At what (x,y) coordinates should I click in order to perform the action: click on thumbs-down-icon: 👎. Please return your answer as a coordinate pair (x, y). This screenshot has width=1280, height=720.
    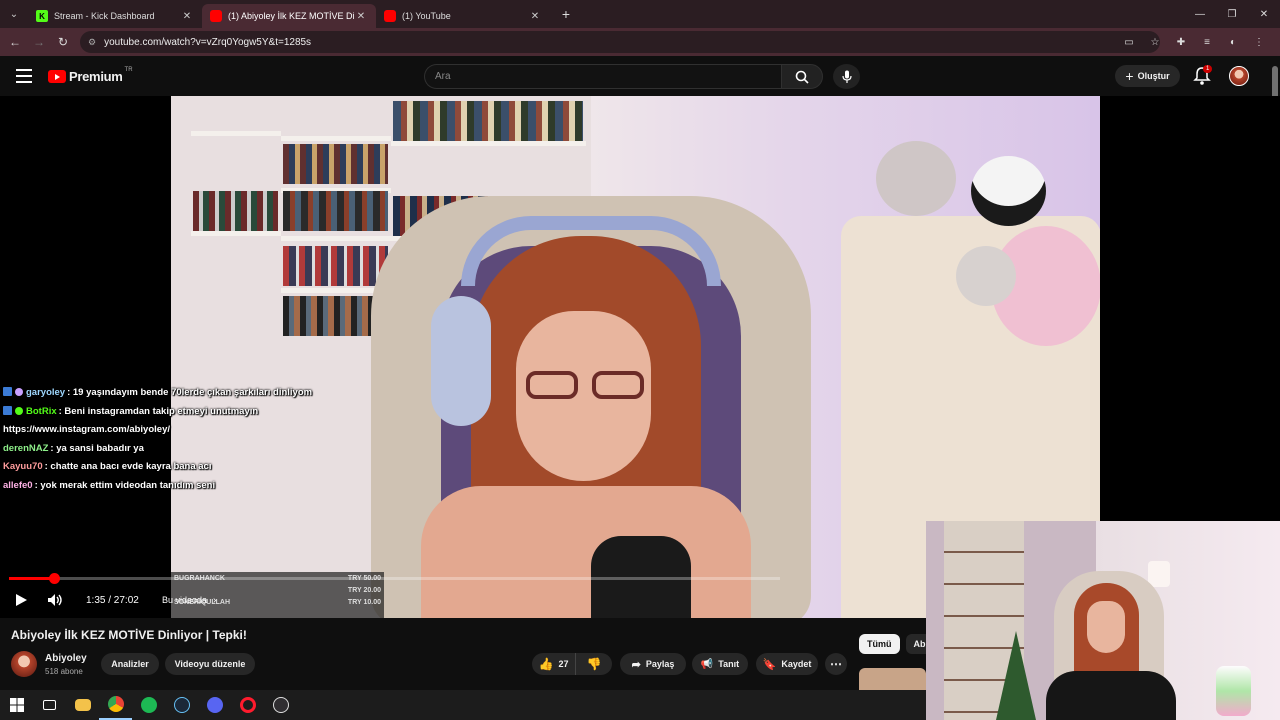
    Looking at the image, I should click on (594, 664).